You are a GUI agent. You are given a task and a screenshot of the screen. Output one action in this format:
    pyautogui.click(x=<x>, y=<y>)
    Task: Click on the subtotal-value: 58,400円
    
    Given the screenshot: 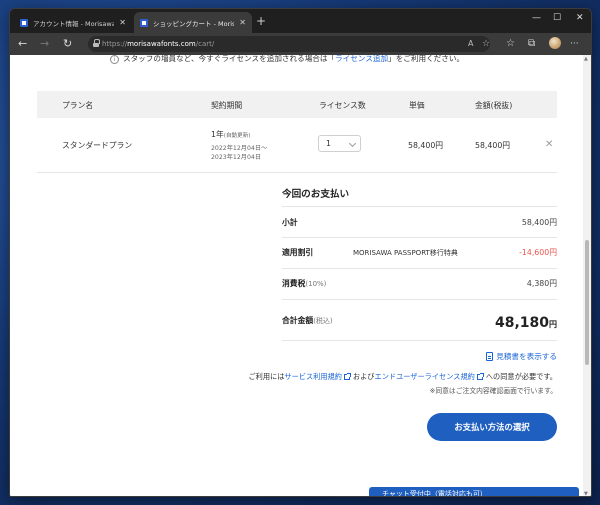 What is the action you would take?
    pyautogui.click(x=539, y=222)
    